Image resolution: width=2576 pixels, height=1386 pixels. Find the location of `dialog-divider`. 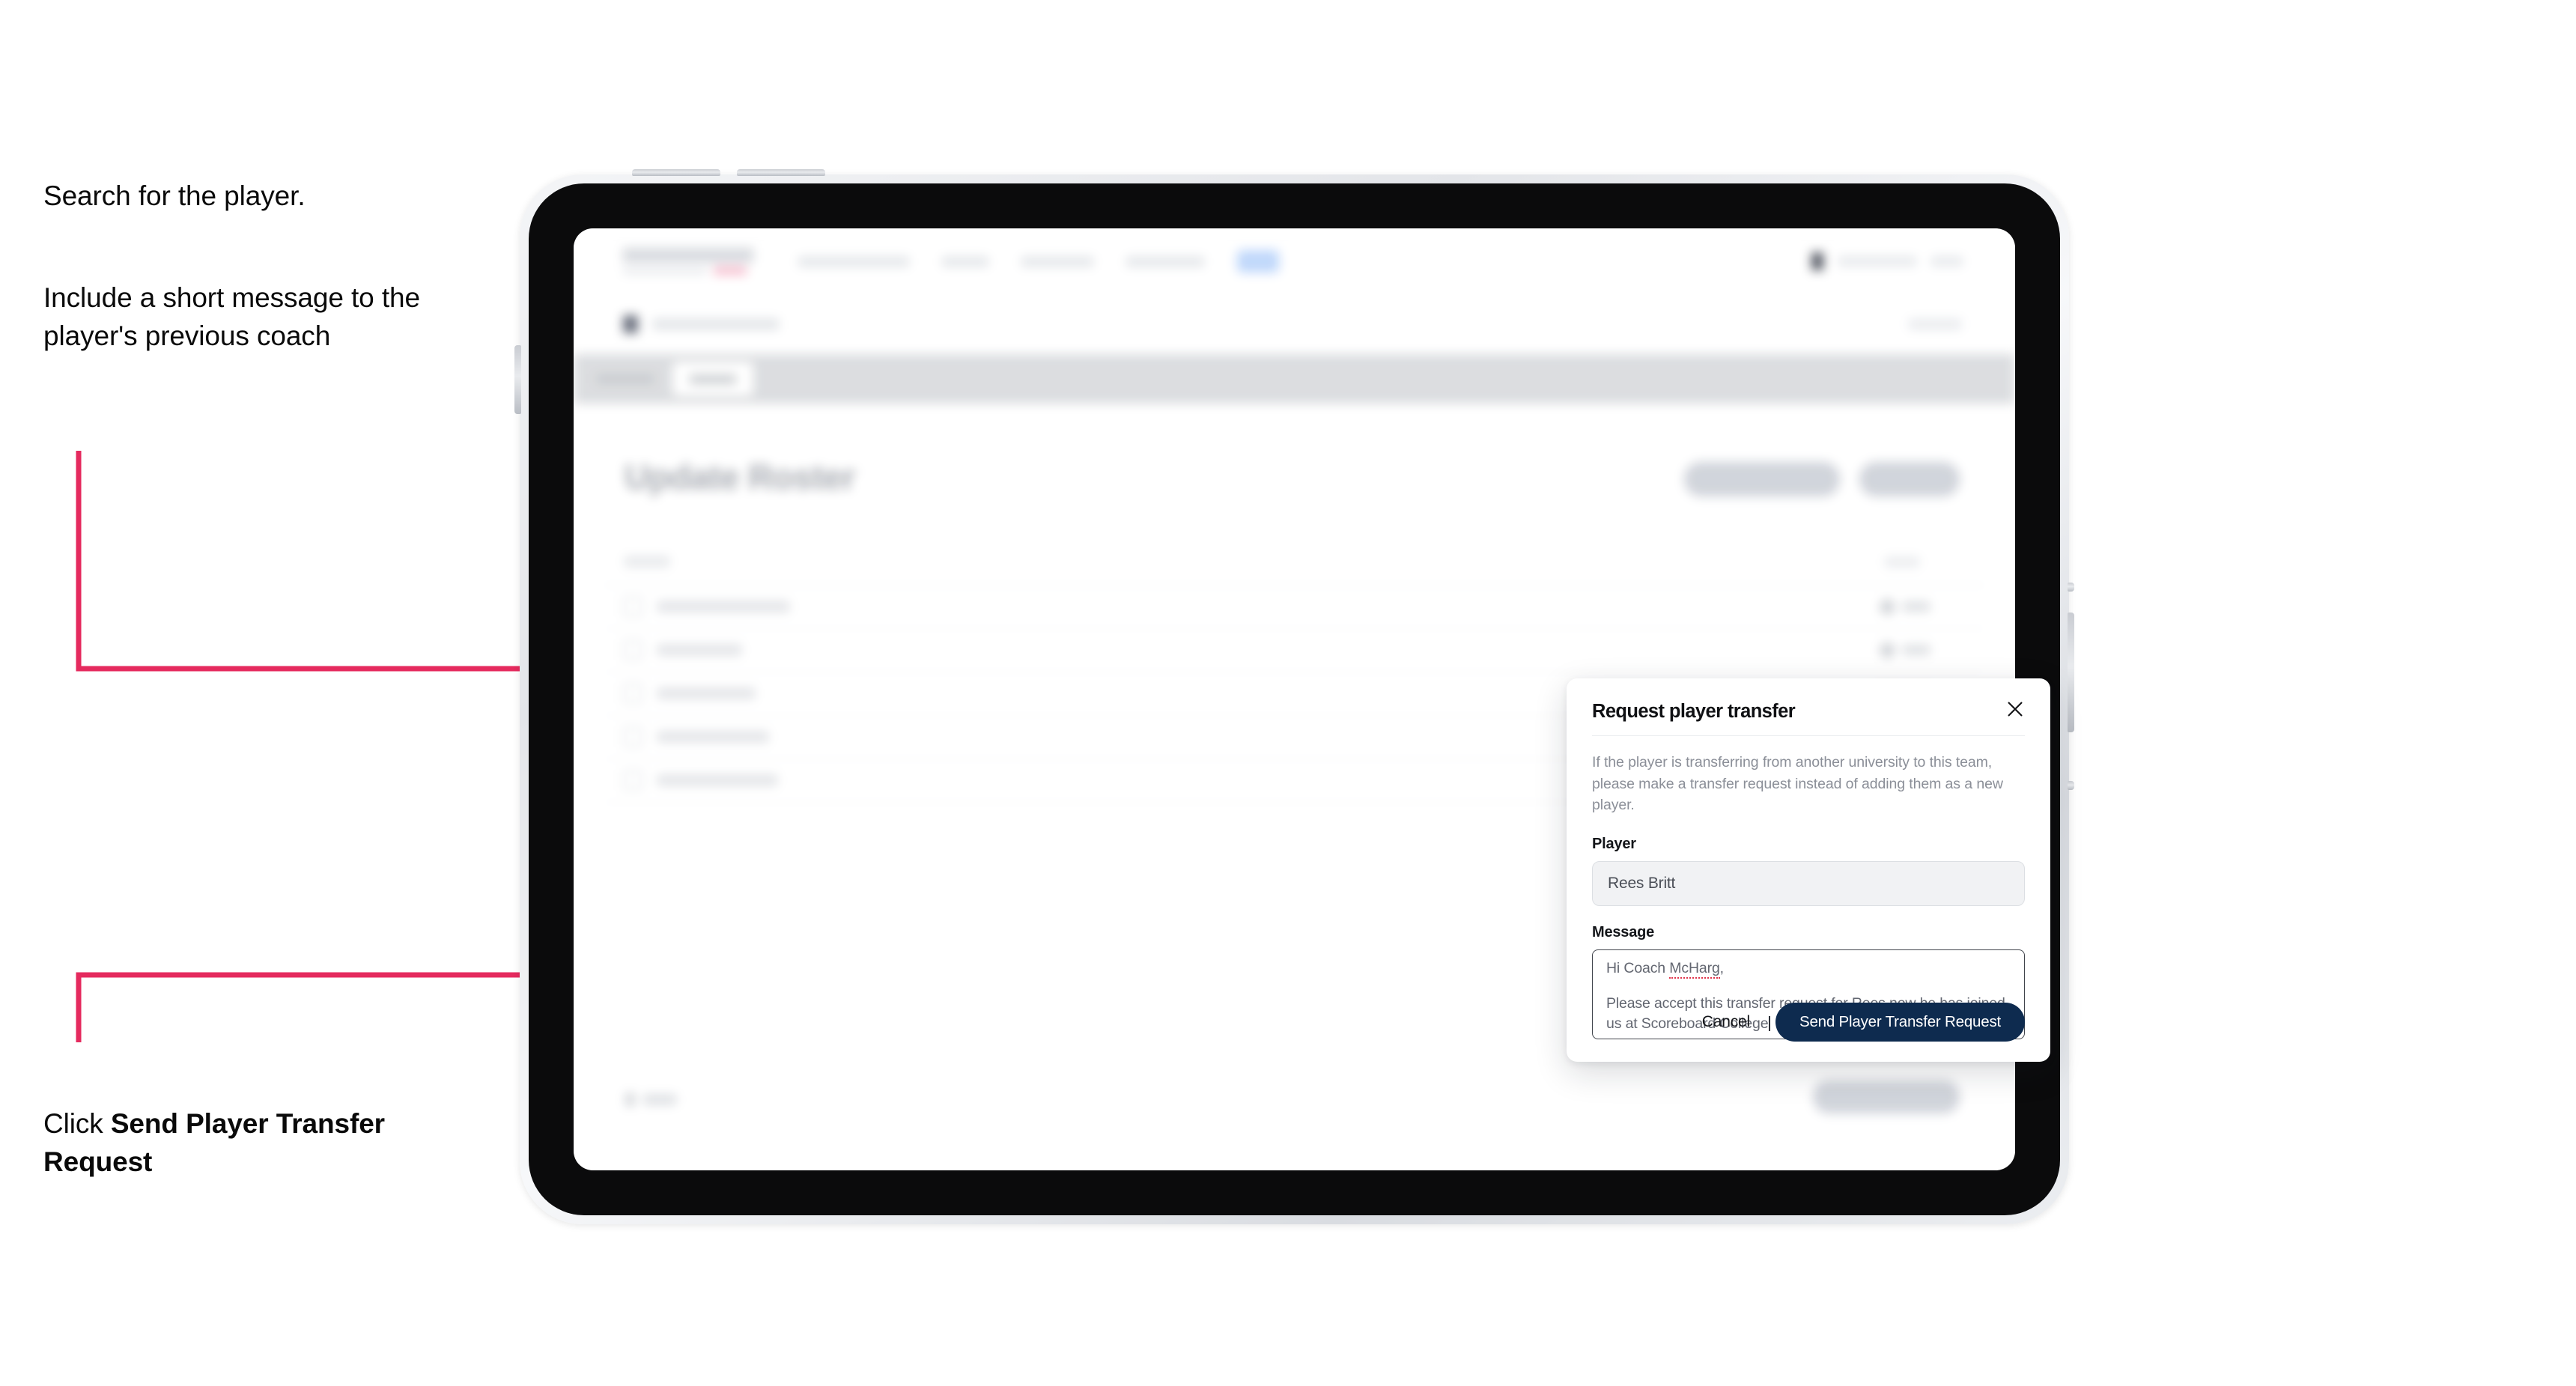

dialog-divider is located at coordinates (1808, 736).